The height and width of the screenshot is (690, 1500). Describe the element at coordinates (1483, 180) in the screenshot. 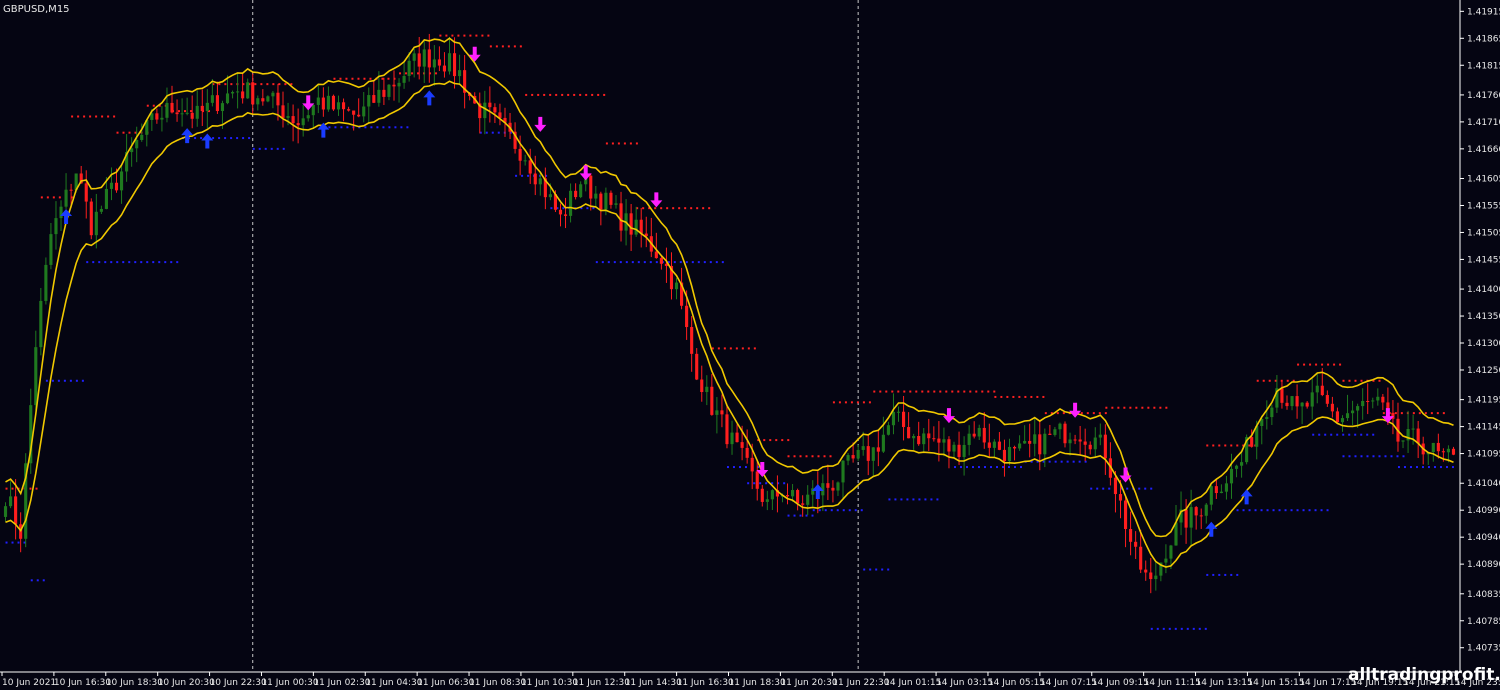

I see `y-tick-label: 1.41605` at that location.